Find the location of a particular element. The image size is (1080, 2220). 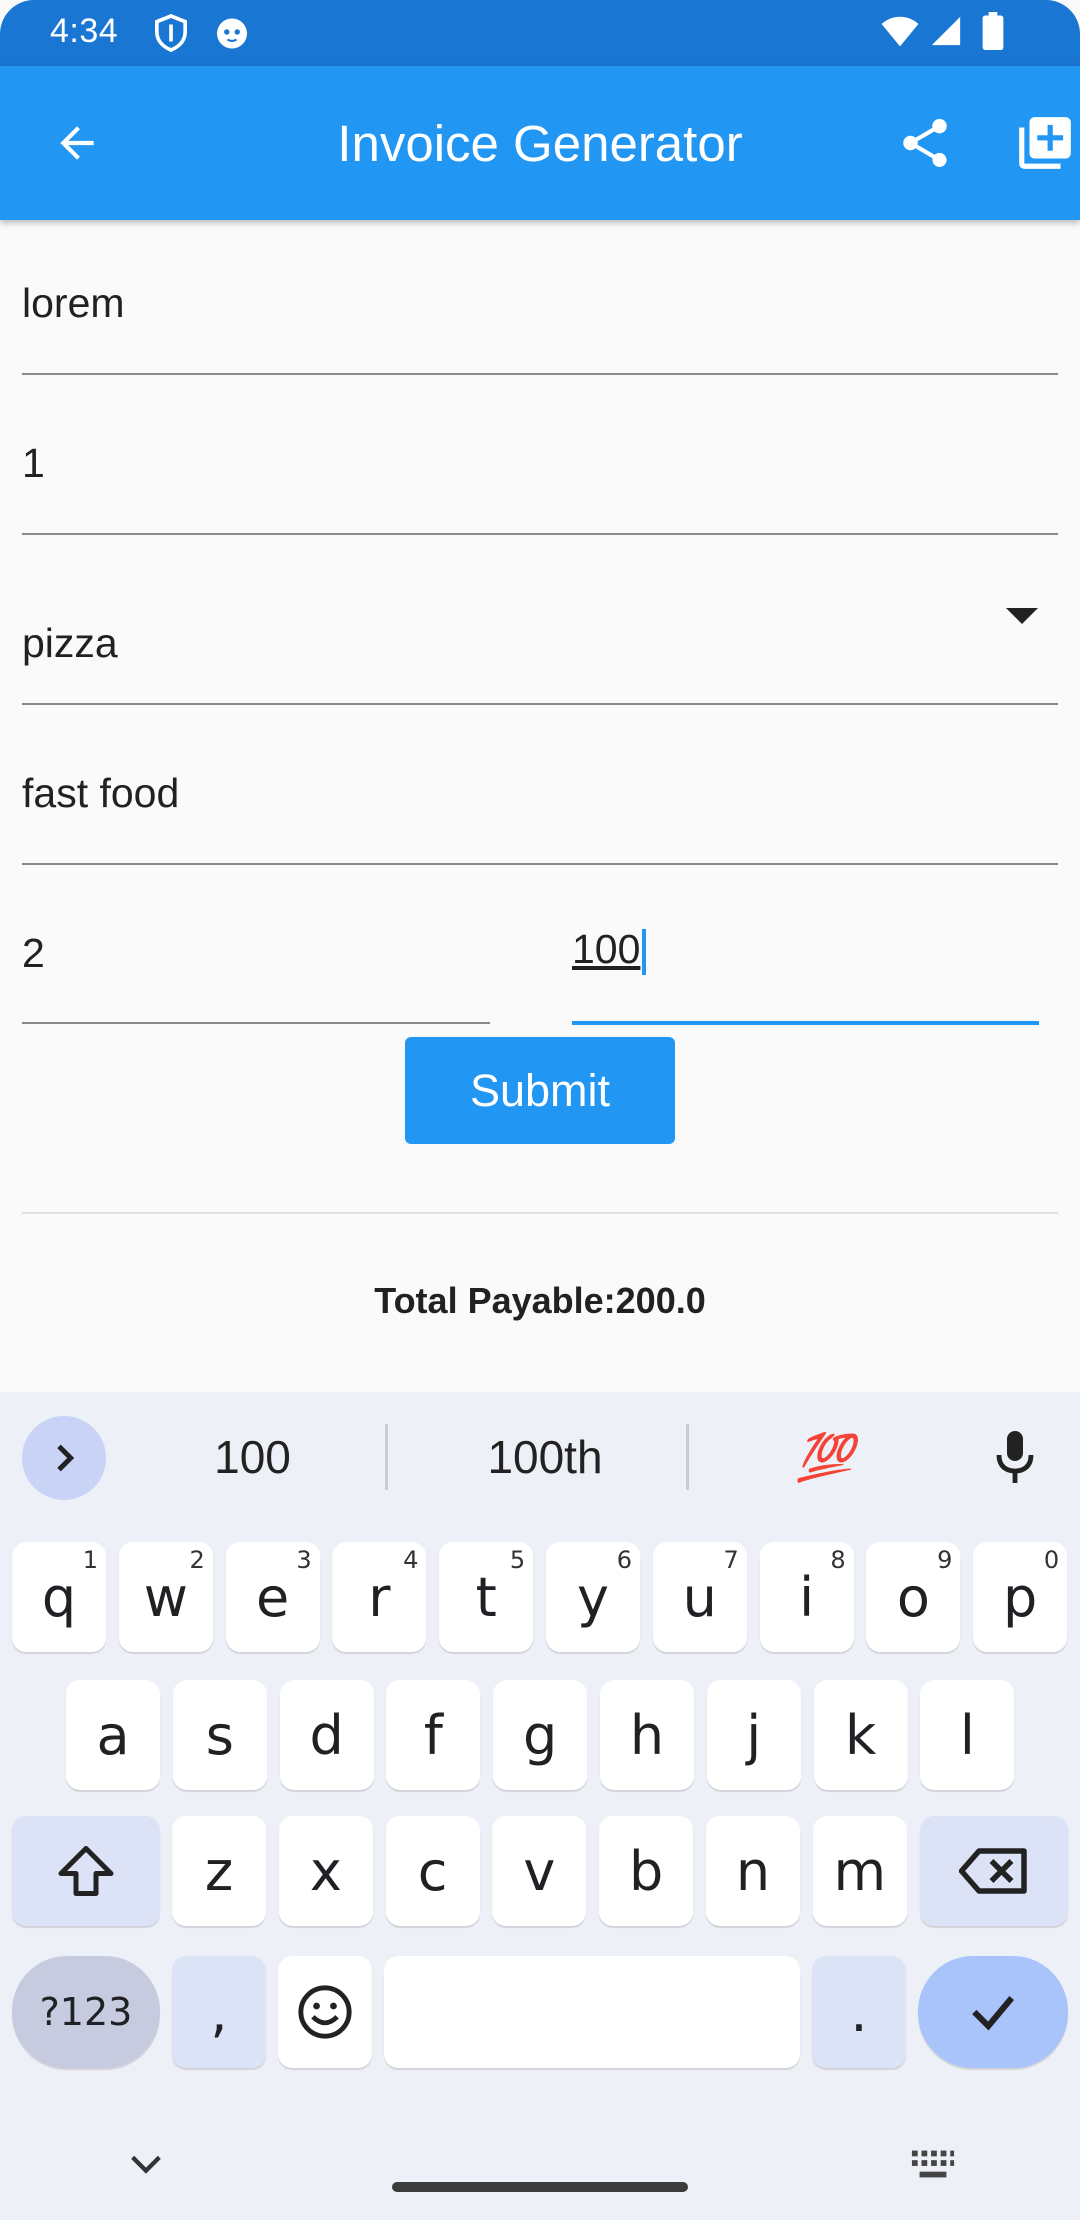

key-label: u is located at coordinates (699, 1597).